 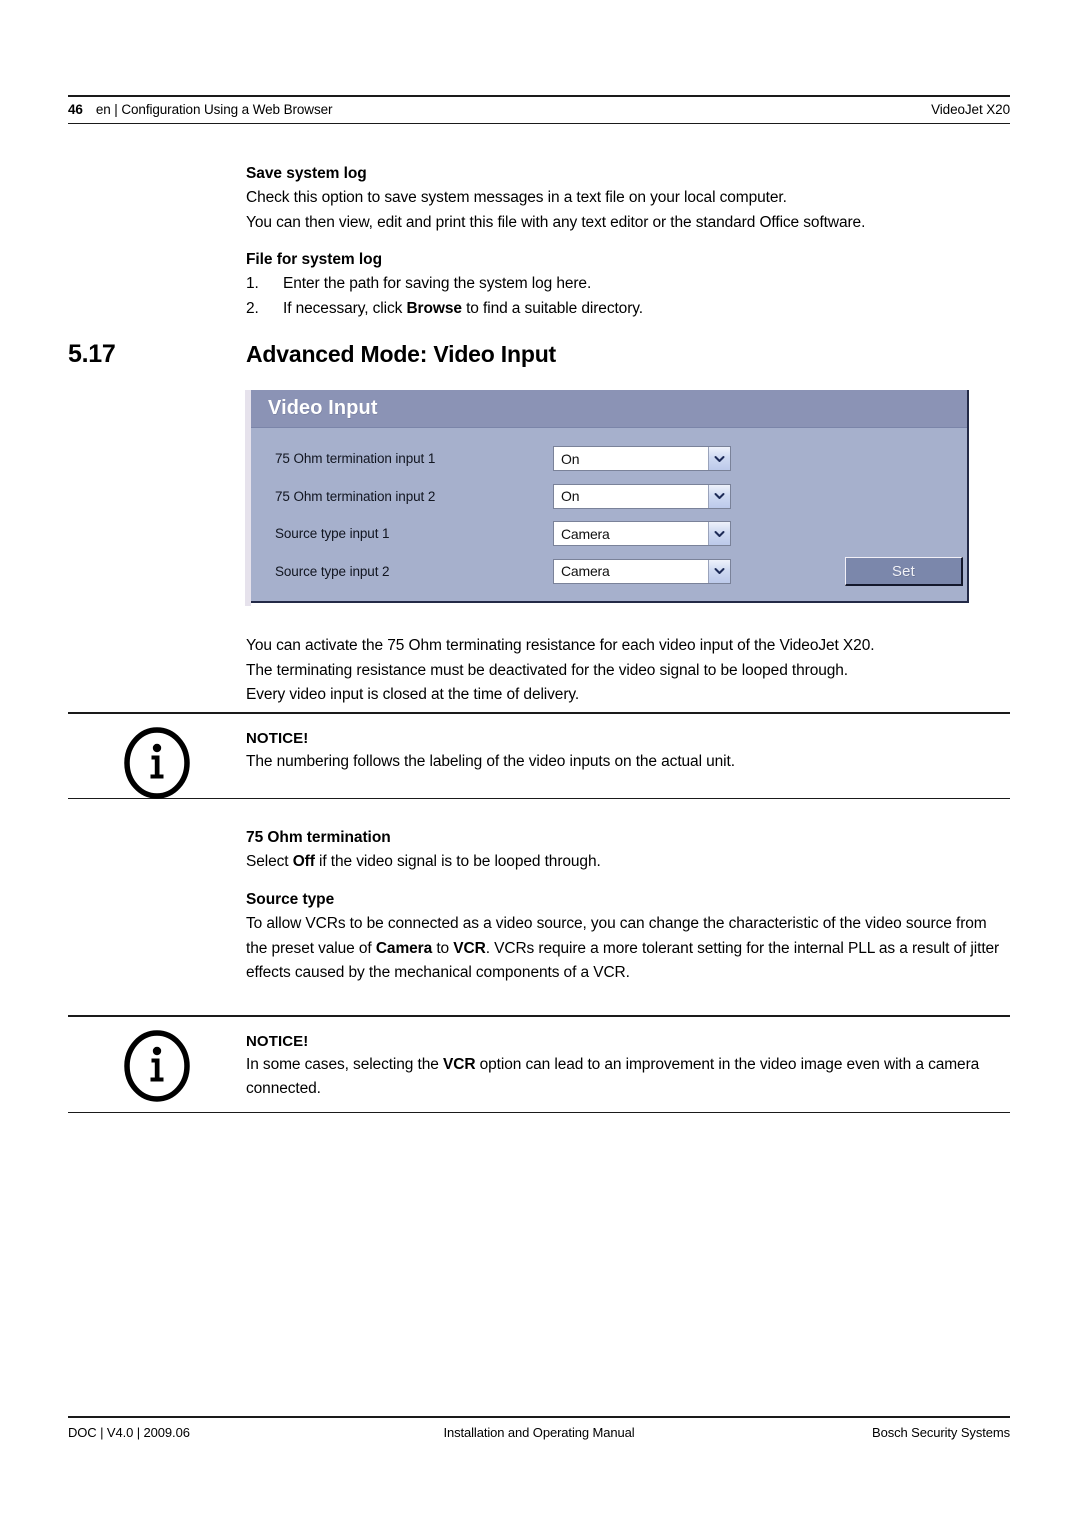 I want to click on form-row-termination-input-2: 75 Ohm termination input 2 On, so click(x=609, y=497).